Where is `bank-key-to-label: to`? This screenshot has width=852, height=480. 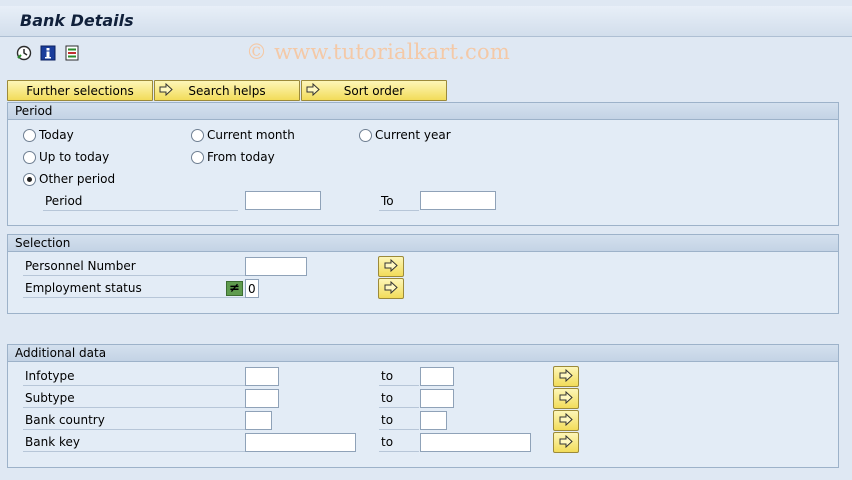
bank-key-to-label: to is located at coordinates (399, 442).